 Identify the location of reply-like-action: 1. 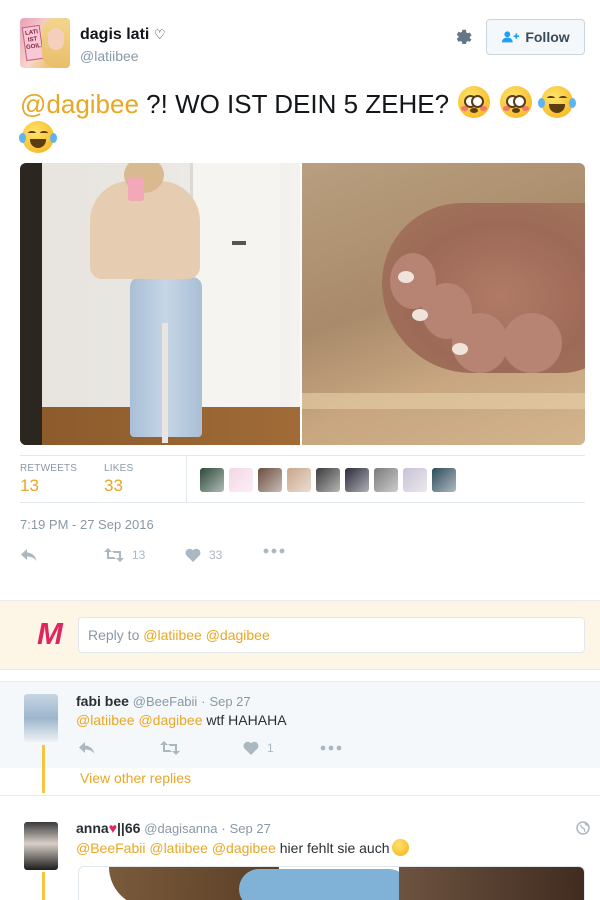
(258, 748).